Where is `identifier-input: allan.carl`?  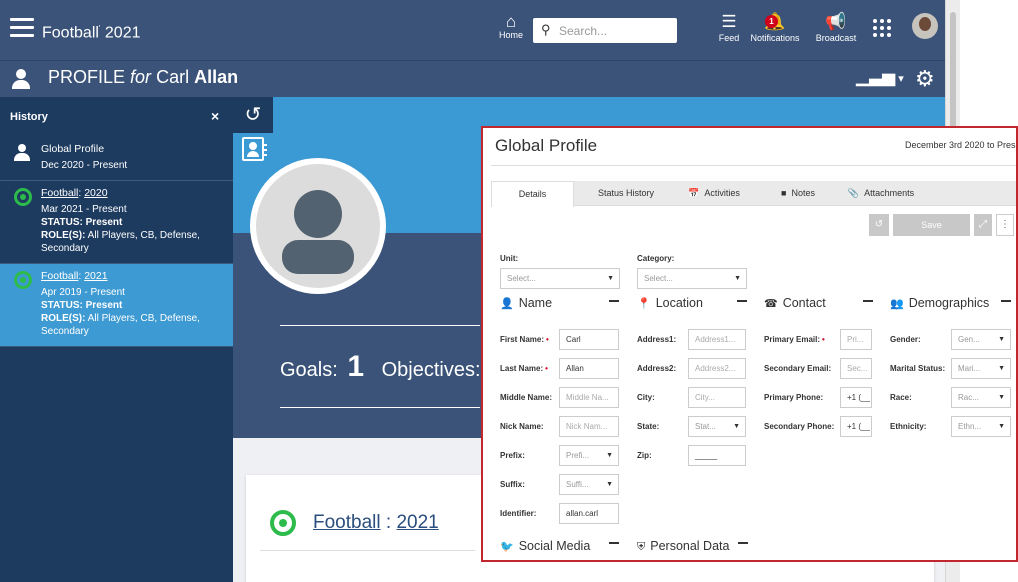
identifier-input: allan.carl is located at coordinates (589, 513).